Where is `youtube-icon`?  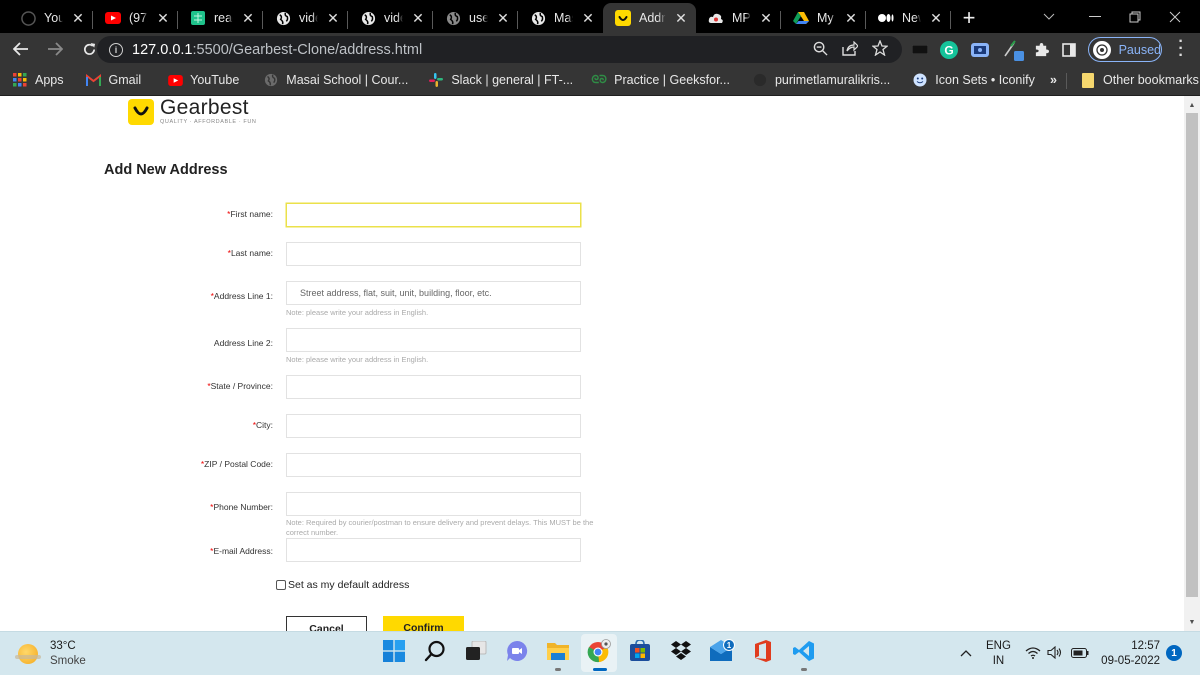 youtube-icon is located at coordinates (113, 18).